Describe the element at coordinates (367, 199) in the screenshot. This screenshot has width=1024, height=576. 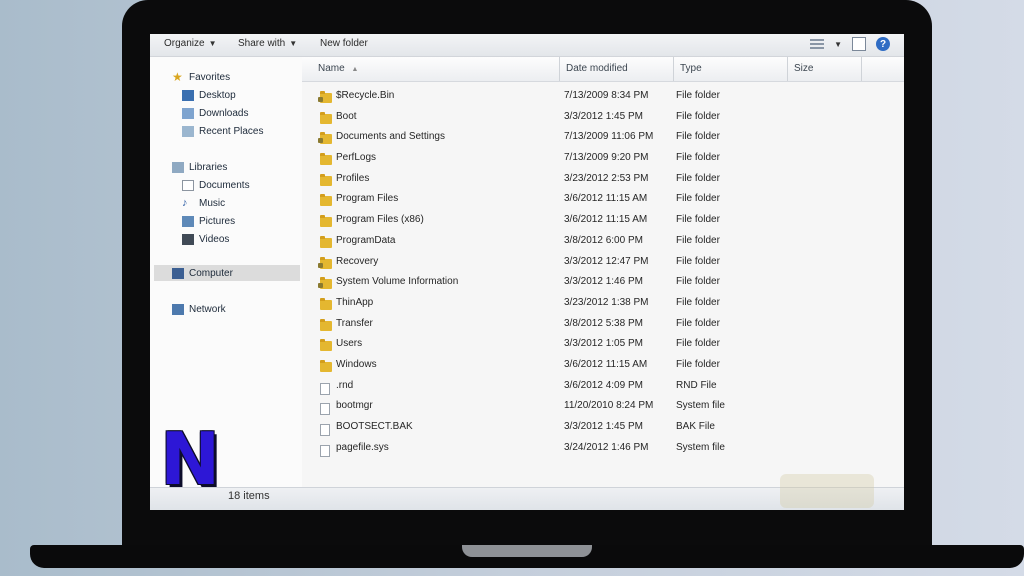
I see `file-name: Program Files` at that location.